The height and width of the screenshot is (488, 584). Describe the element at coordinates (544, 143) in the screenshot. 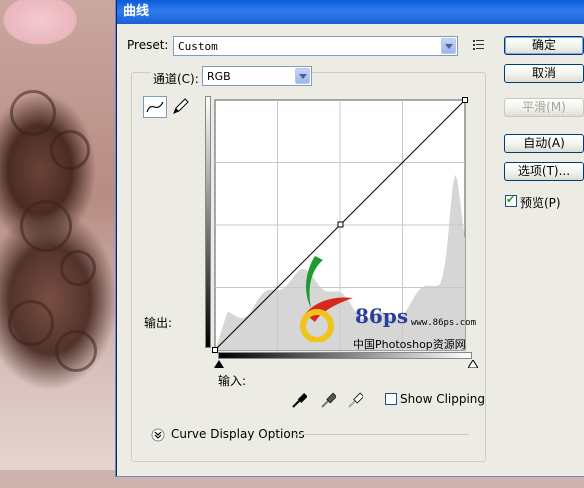

I see `auto-button: 自动(A)` at that location.